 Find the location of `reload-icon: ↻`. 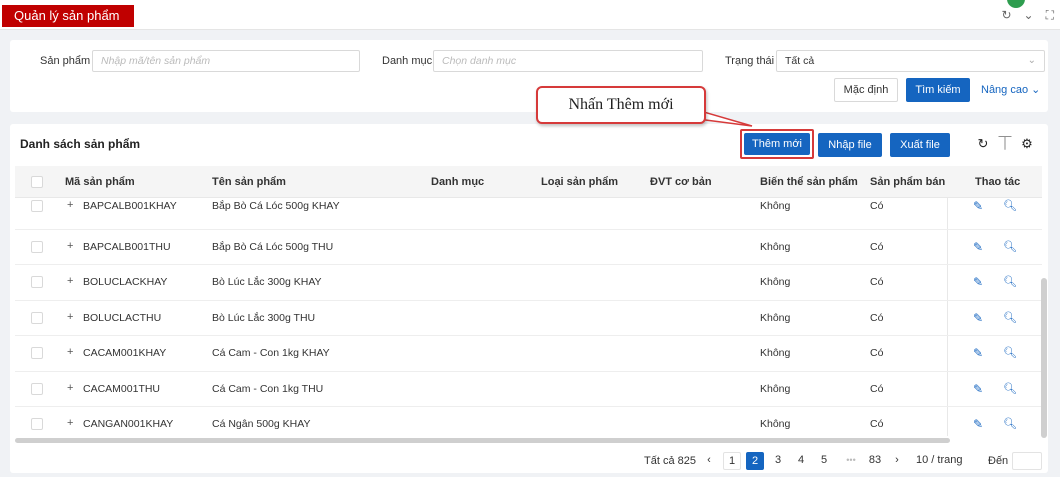

reload-icon: ↻ is located at coordinates (983, 144).